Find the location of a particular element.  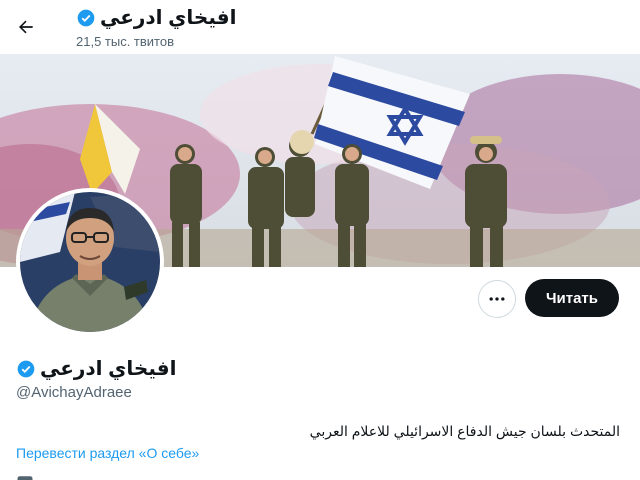

profile-name: افيخاي ادرعي is located at coordinates (108, 369).